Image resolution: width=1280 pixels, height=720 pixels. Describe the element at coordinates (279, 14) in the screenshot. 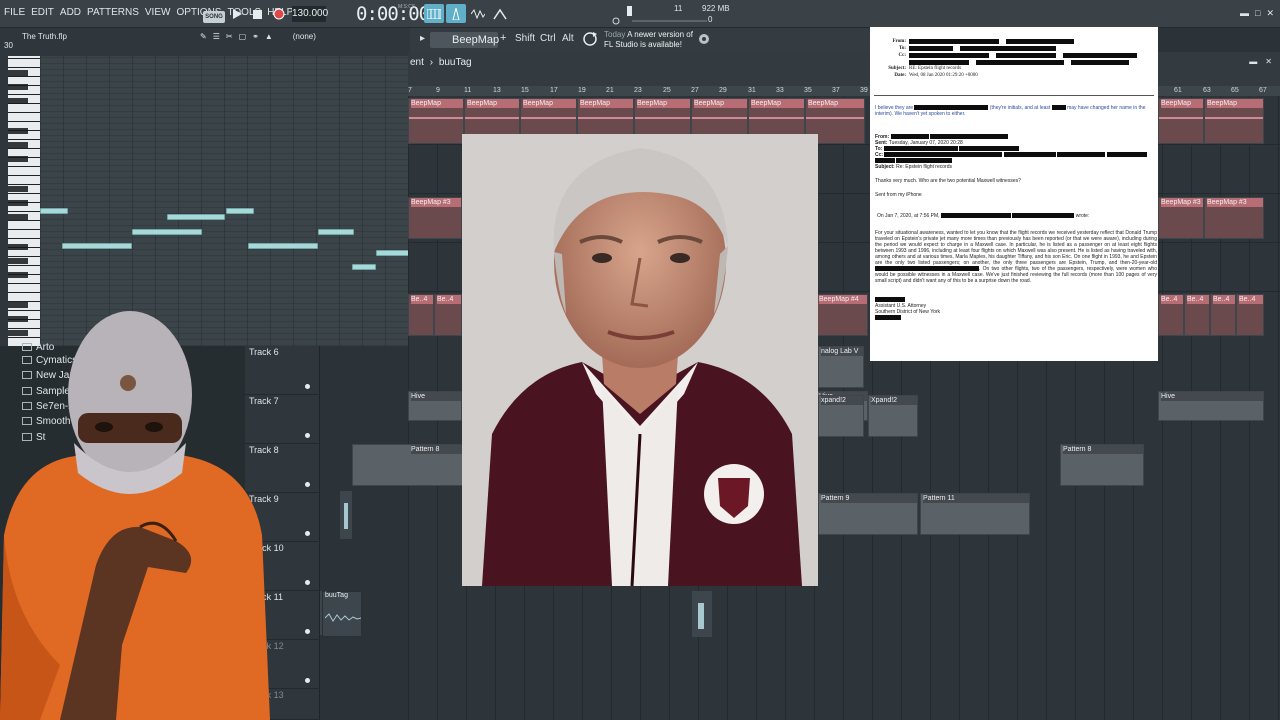

I see `record-button` at that location.